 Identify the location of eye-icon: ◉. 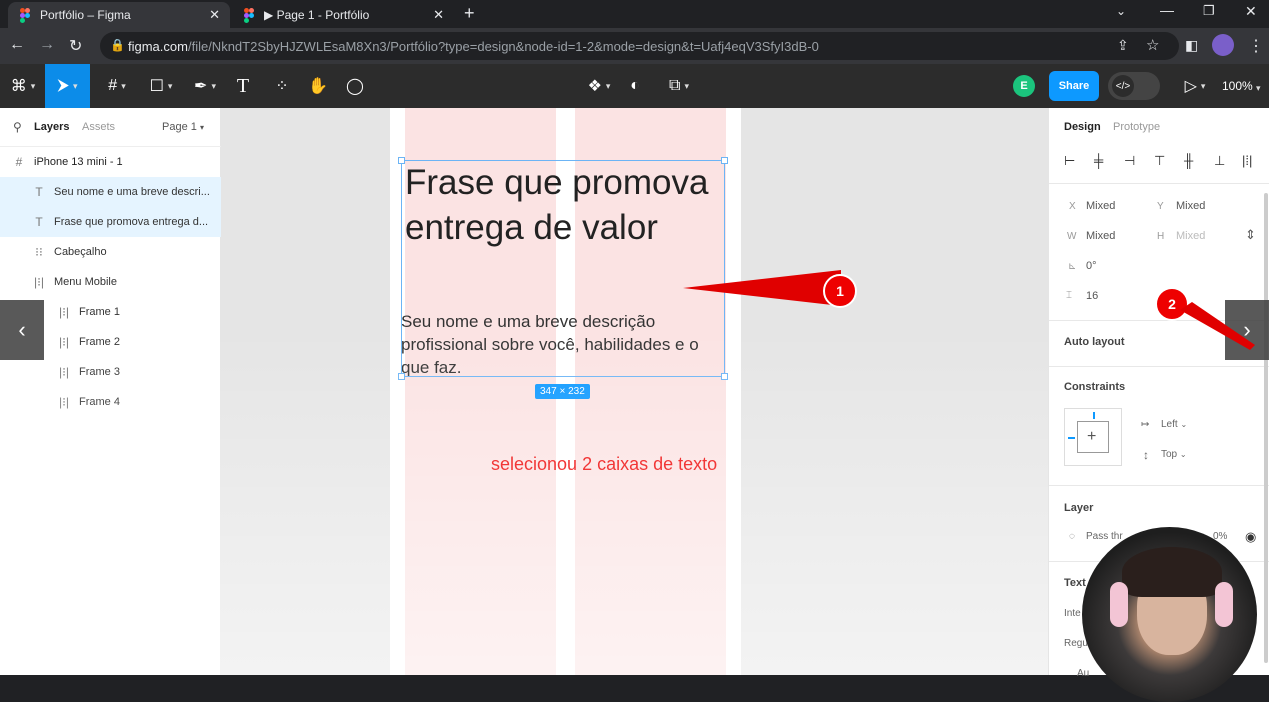
(1250, 537).